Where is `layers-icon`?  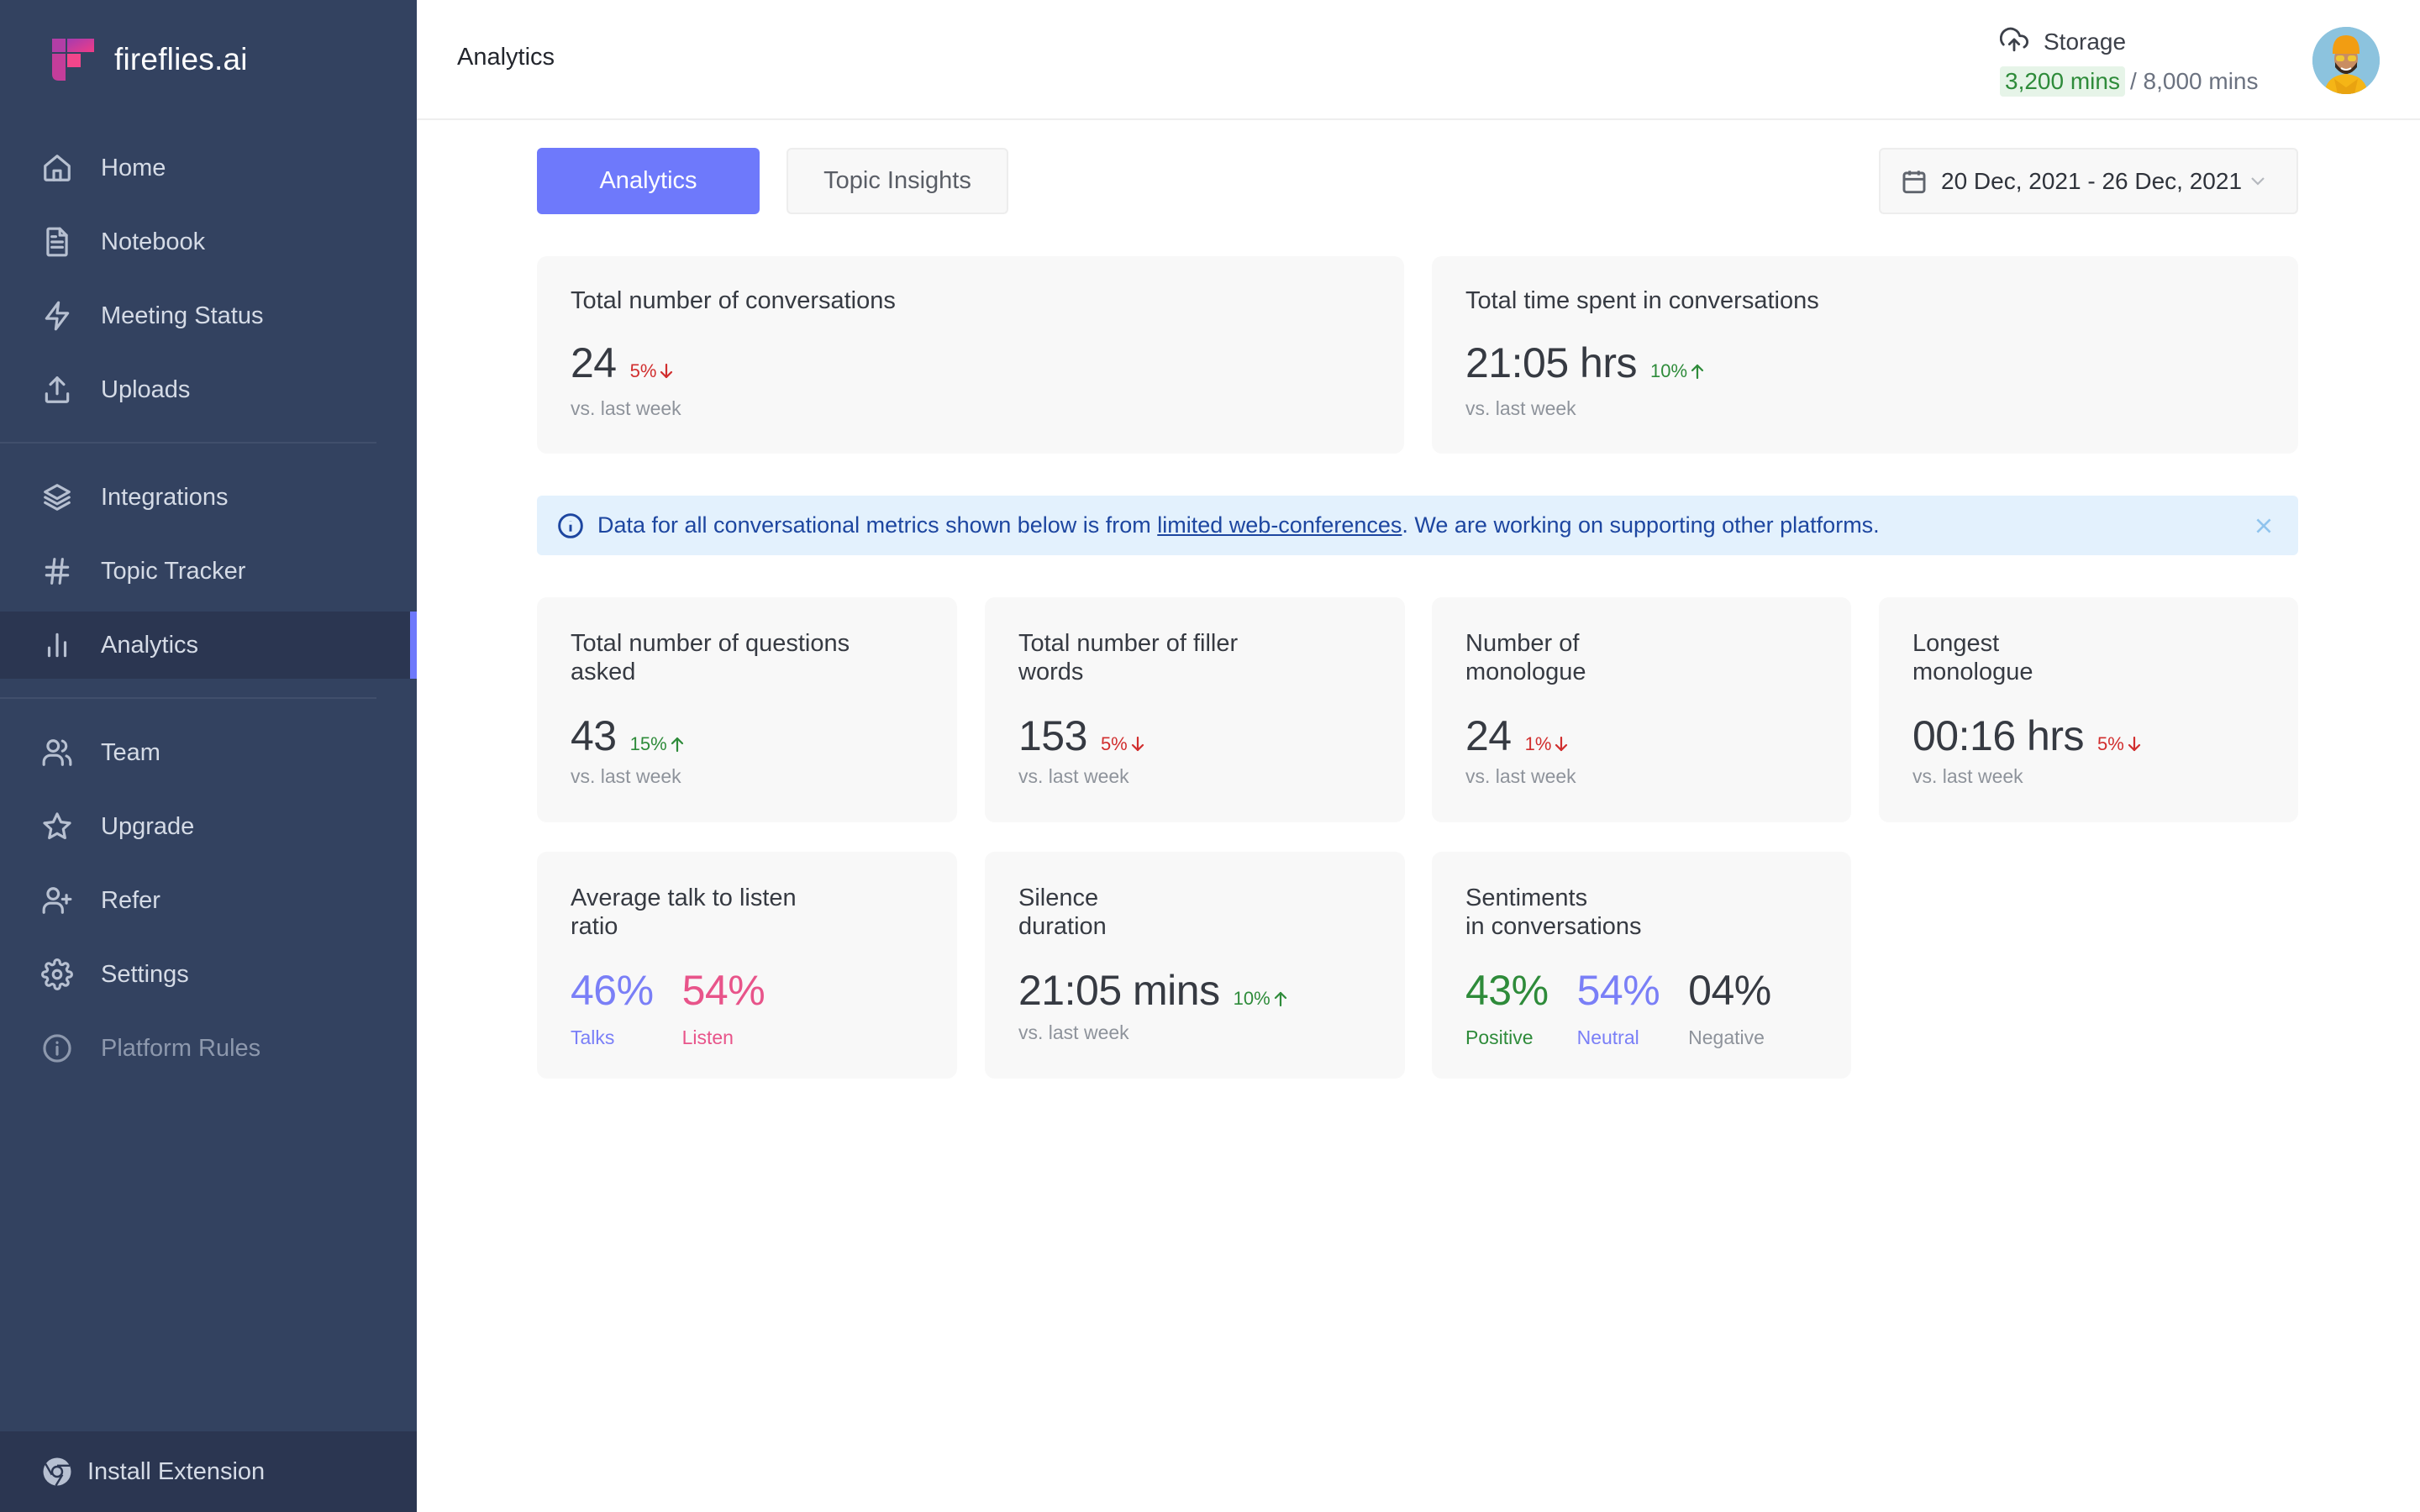 layers-icon is located at coordinates (57, 497).